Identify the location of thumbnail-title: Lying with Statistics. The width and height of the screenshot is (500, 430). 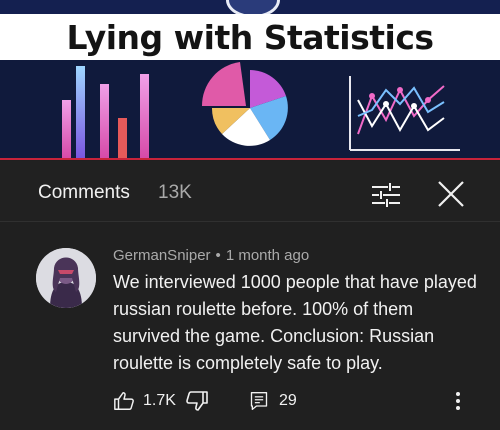
(250, 37).